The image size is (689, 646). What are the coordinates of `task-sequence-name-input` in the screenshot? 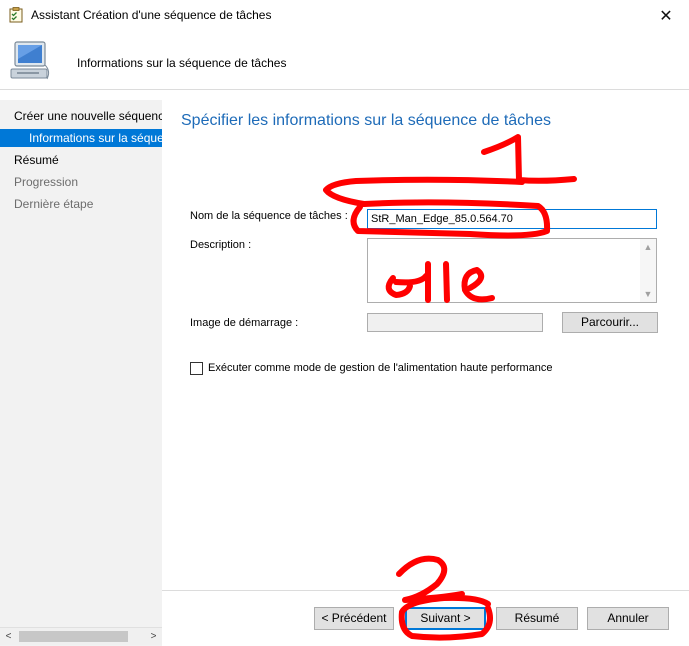 It's located at (512, 219).